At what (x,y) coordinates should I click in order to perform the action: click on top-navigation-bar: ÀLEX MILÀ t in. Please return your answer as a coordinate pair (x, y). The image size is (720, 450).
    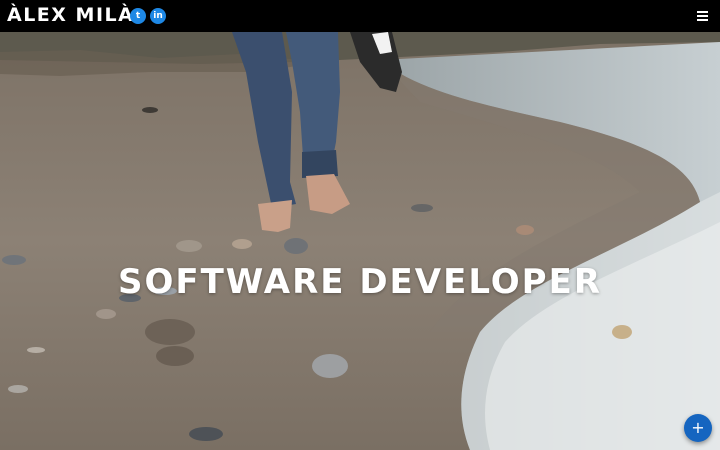
    Looking at the image, I should click on (360, 16).